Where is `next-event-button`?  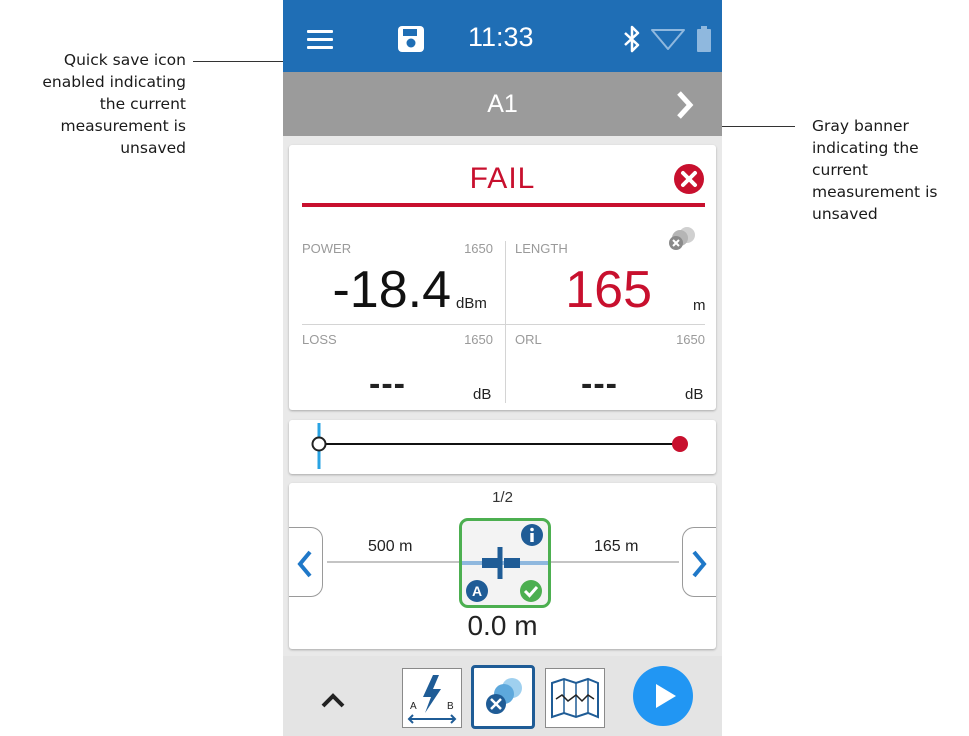
next-event-button is located at coordinates (699, 562).